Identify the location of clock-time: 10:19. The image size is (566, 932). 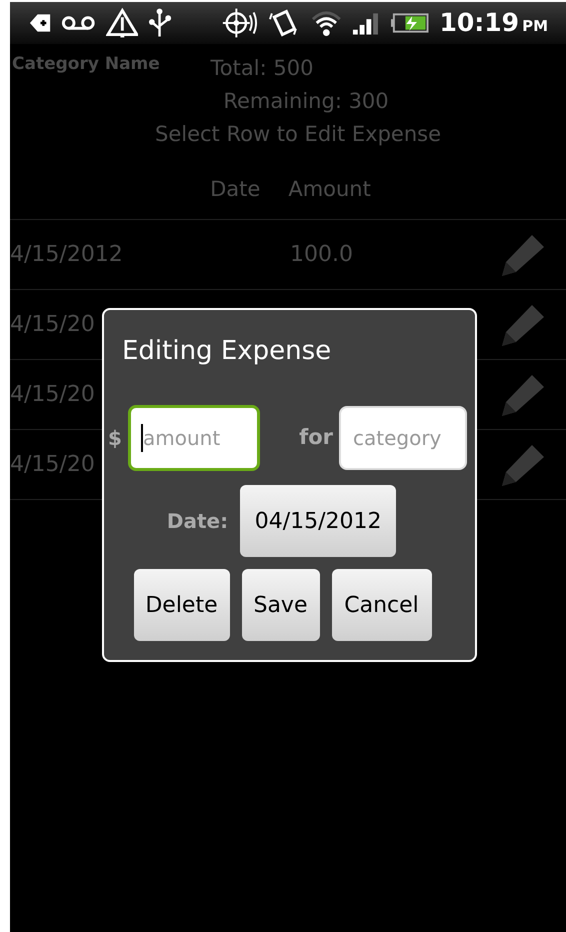
(480, 23).